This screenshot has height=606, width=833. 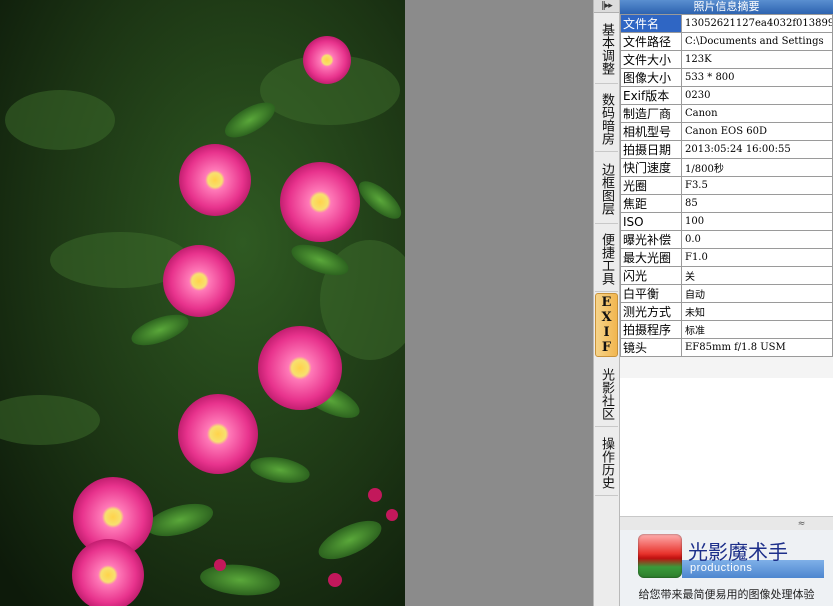 What do you see at coordinates (606, 189) in the screenshot?
I see `tab-border-layers: 边框图层` at bounding box center [606, 189].